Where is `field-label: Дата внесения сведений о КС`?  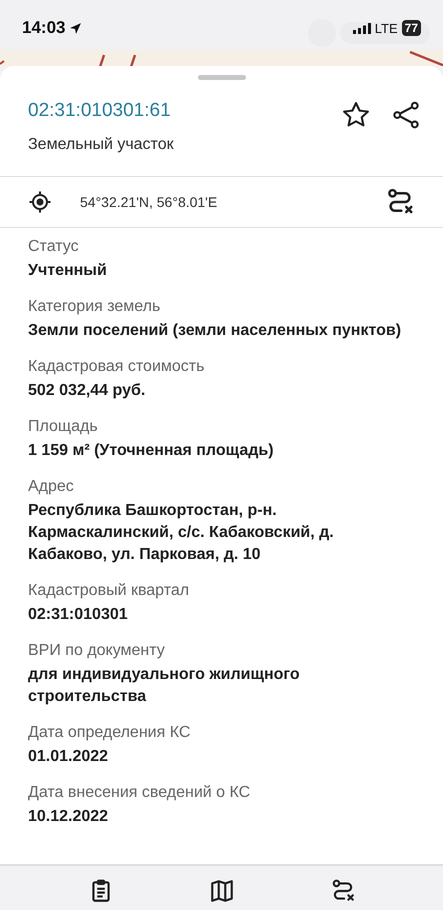 field-label: Дата внесения сведений о КС is located at coordinates (140, 793).